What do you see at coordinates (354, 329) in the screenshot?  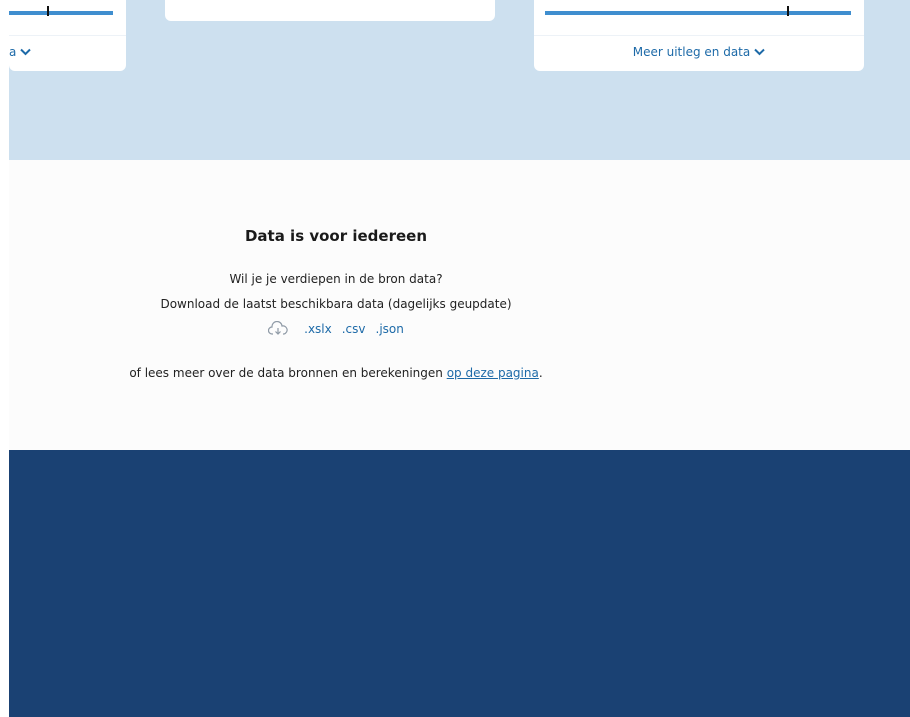 I see `download-csv-link: .csv` at bounding box center [354, 329].